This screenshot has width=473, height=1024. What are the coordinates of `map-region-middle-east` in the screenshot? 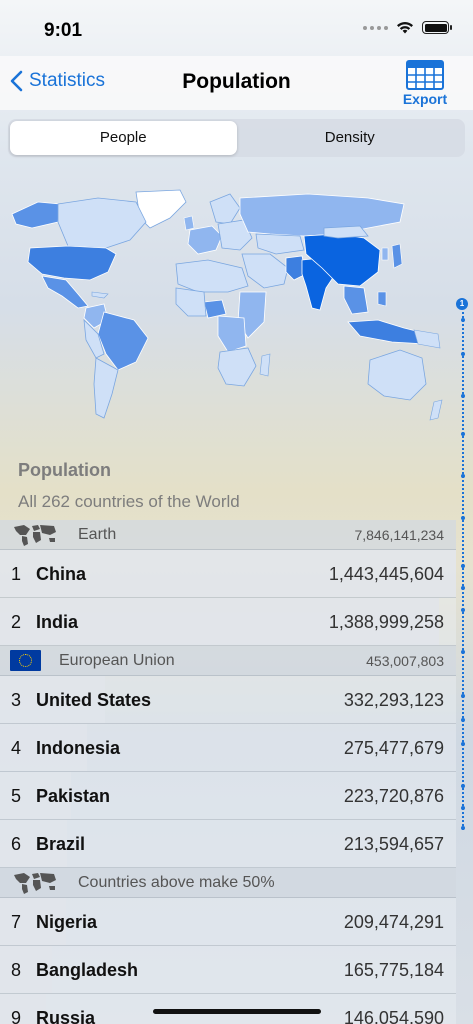 It's located at (265, 271).